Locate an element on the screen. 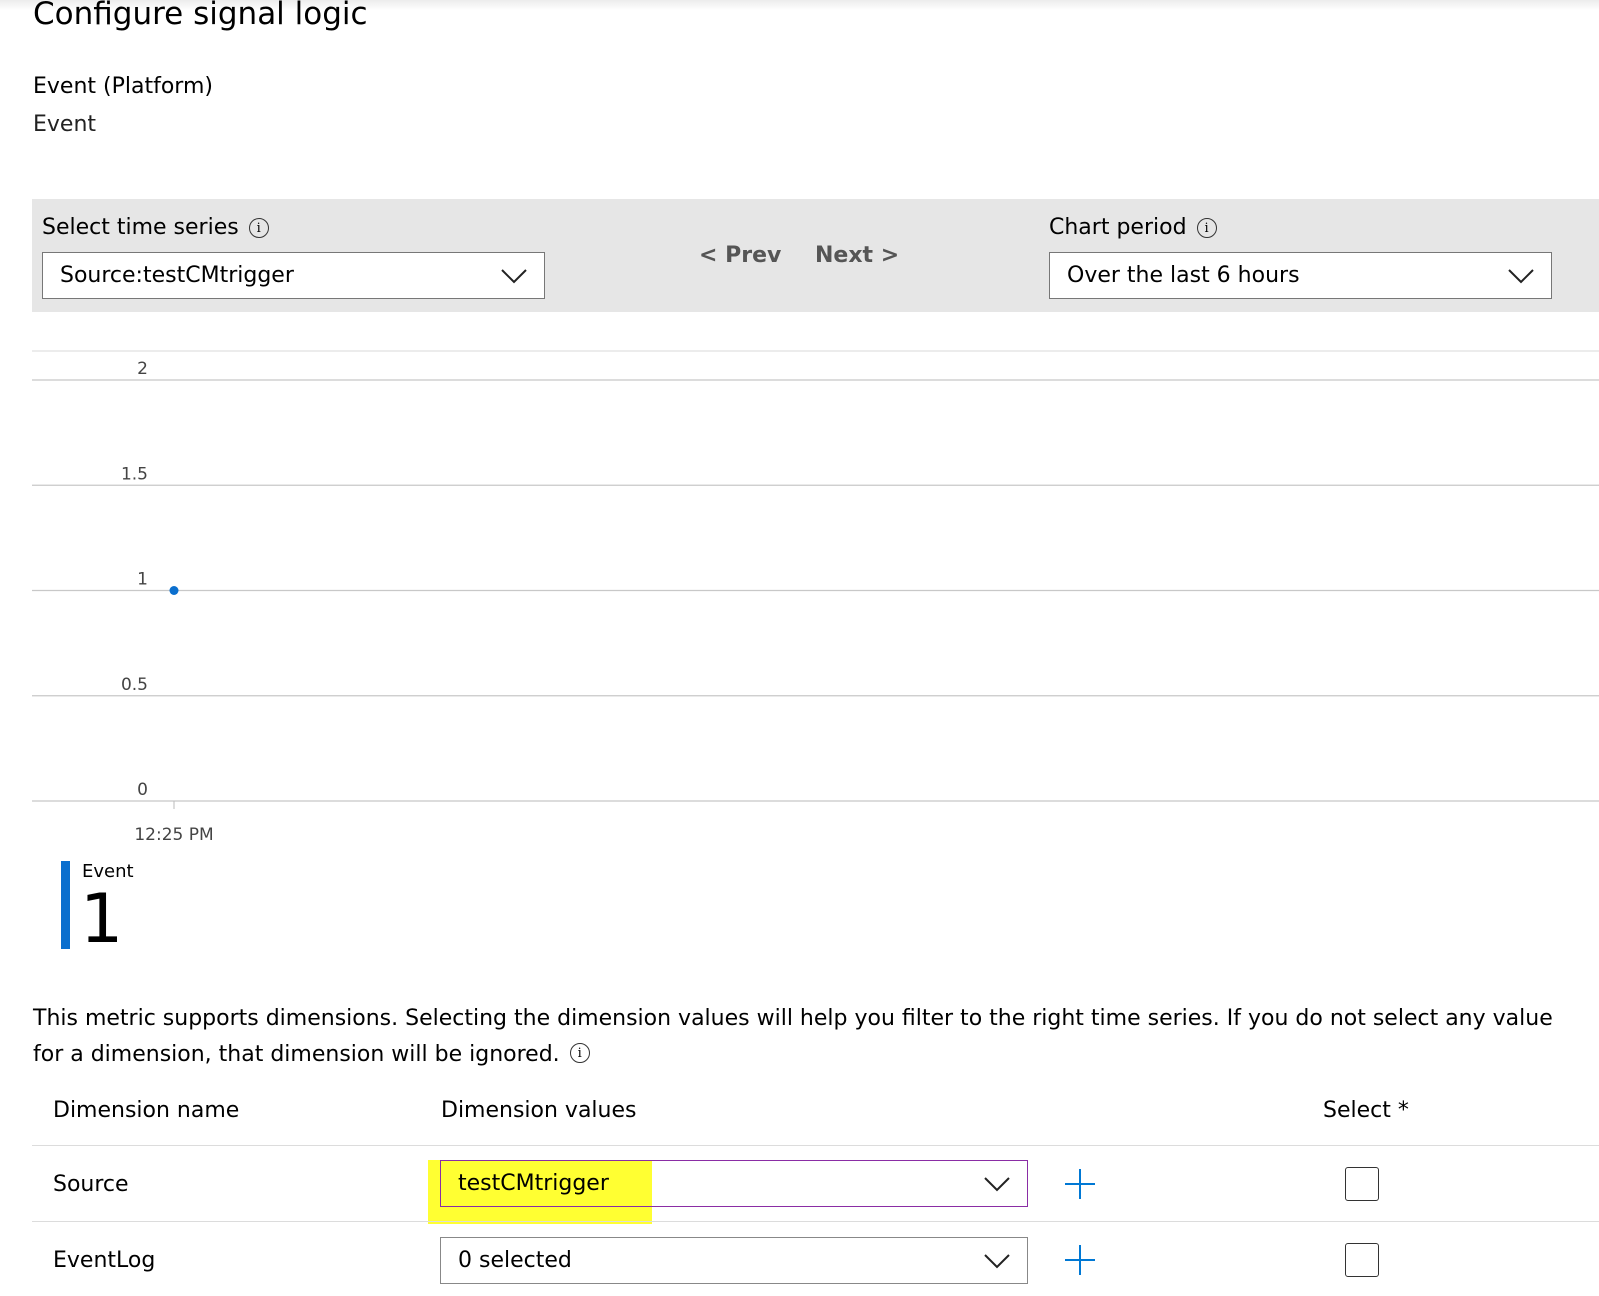  time-series-label-row: Select time series i is located at coordinates (155, 228).